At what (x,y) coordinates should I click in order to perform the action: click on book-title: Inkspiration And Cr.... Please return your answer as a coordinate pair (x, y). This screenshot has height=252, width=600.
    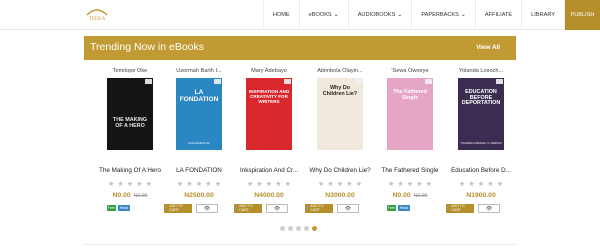
    Looking at the image, I should click on (269, 170).